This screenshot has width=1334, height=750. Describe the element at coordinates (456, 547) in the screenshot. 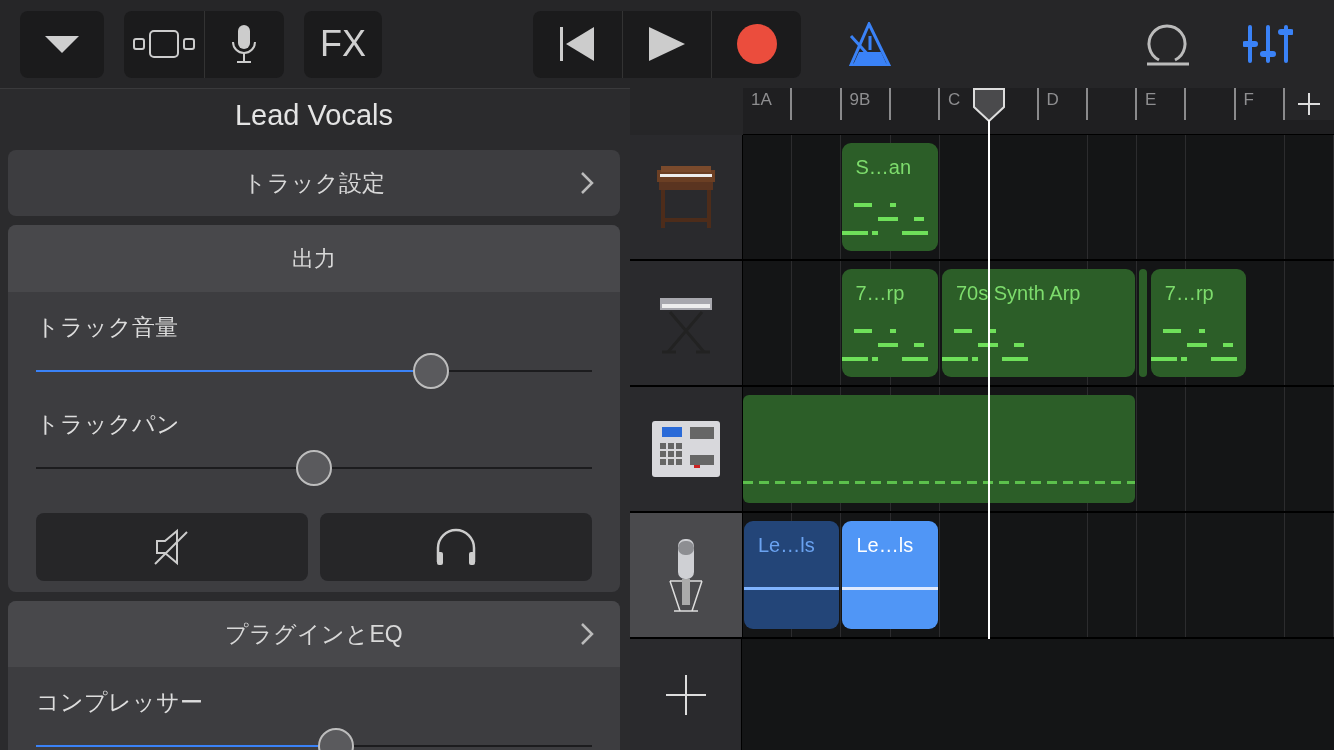

I see `headphones-icon` at that location.